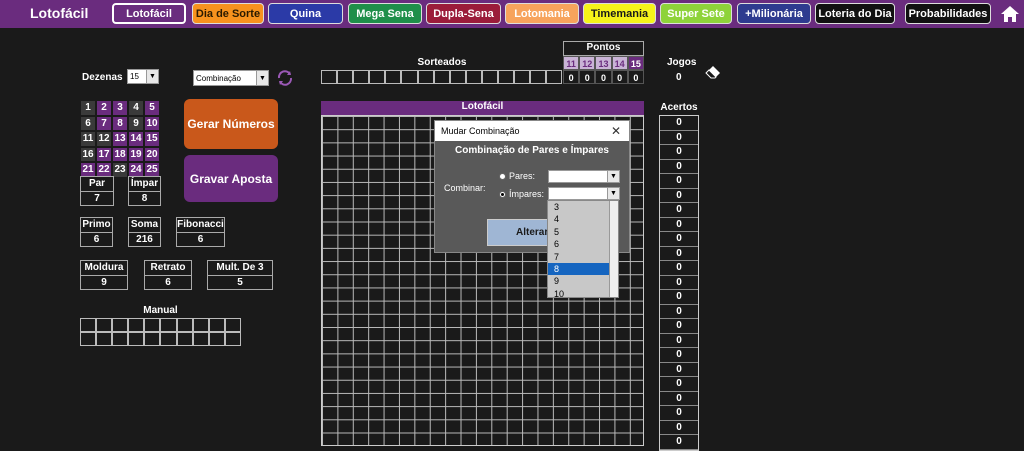 This screenshot has width=1024, height=451. Describe the element at coordinates (619, 13) in the screenshot. I see `tab-timemania: Timemania` at that location.